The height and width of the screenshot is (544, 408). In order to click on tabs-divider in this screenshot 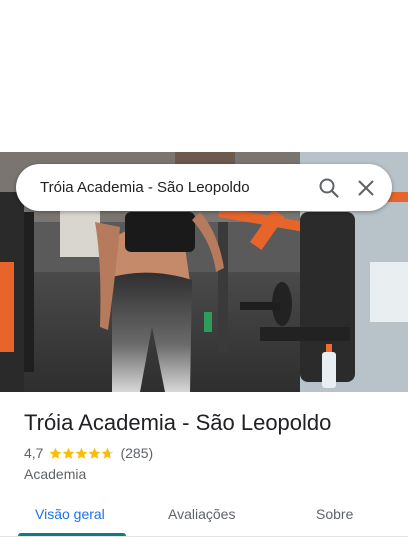, I will do `click(204, 536)`.